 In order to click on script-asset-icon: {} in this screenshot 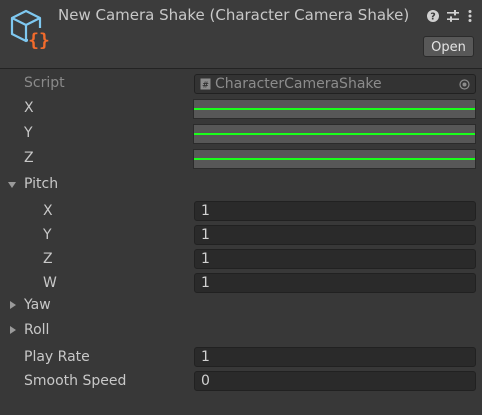, I will do `click(30, 30)`.